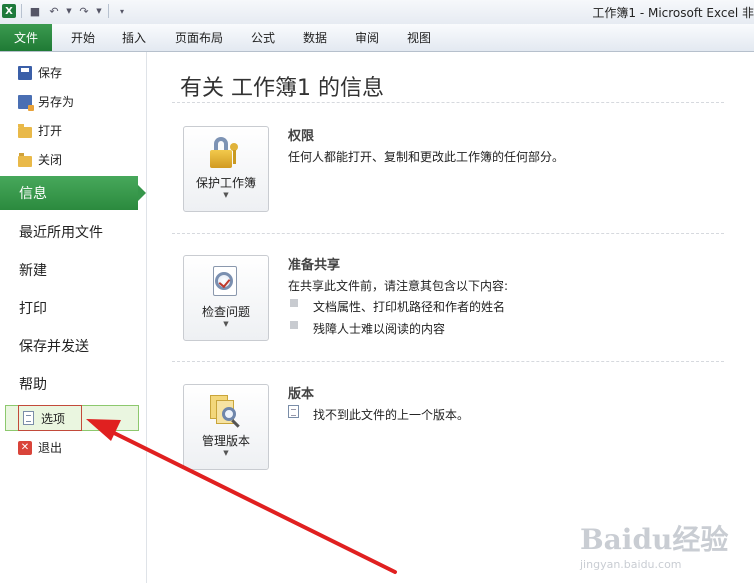  I want to click on sidebar-item-label: 关闭, so click(50, 160).